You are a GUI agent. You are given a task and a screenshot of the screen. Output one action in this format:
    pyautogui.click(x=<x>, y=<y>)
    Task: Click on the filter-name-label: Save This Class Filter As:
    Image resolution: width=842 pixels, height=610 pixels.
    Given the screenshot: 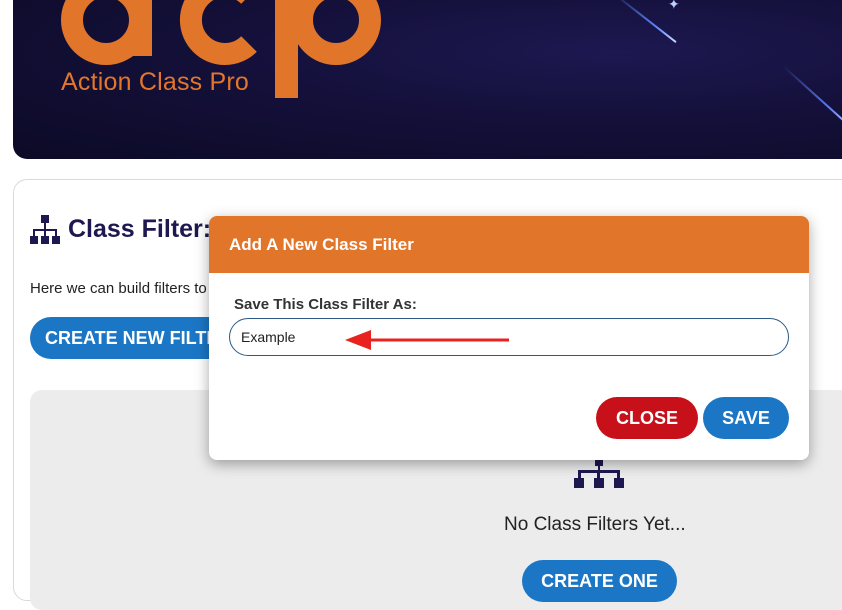 What is the action you would take?
    pyautogui.click(x=325, y=304)
    